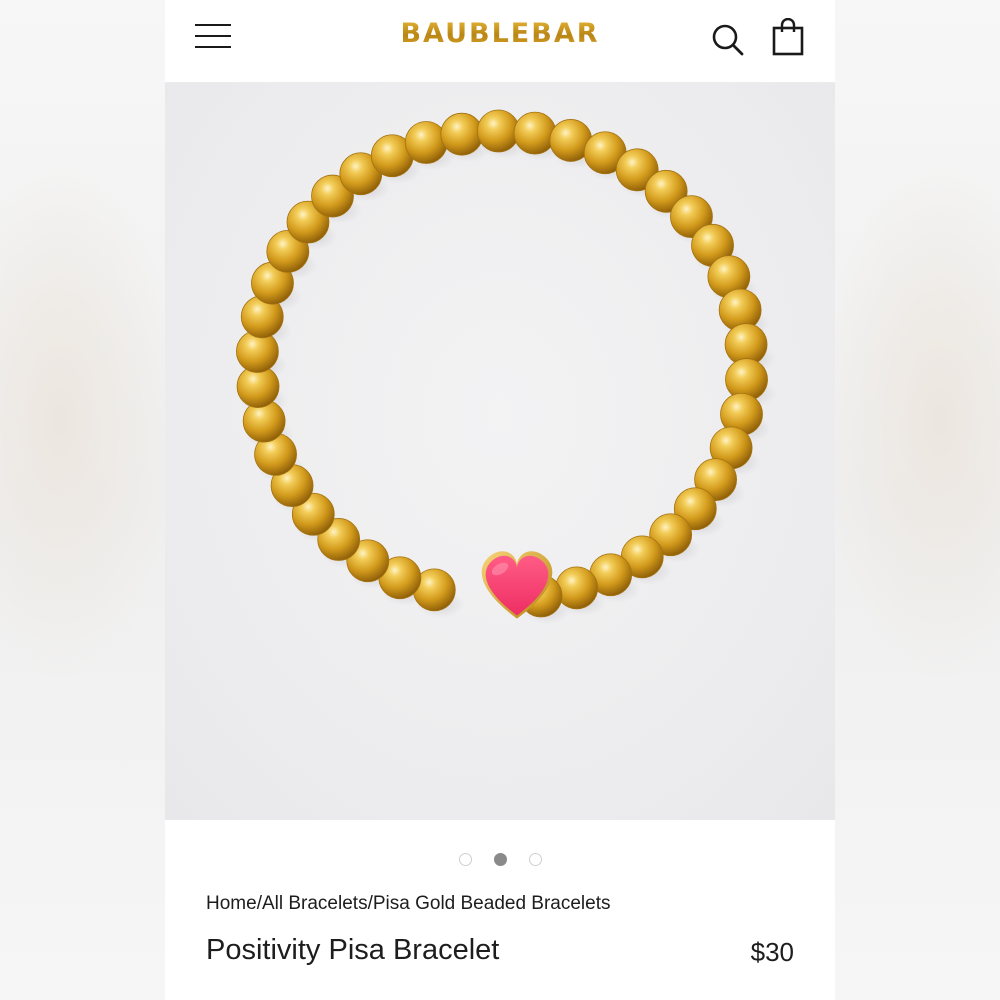 The image size is (1000, 1000). I want to click on search-icon, so click(728, 40).